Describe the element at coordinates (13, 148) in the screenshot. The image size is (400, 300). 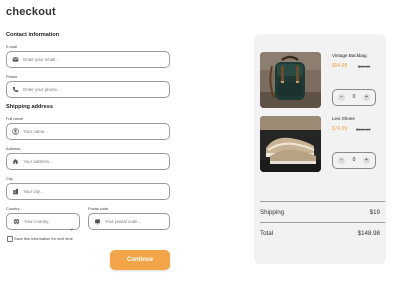
I see `address-label: Address` at that location.